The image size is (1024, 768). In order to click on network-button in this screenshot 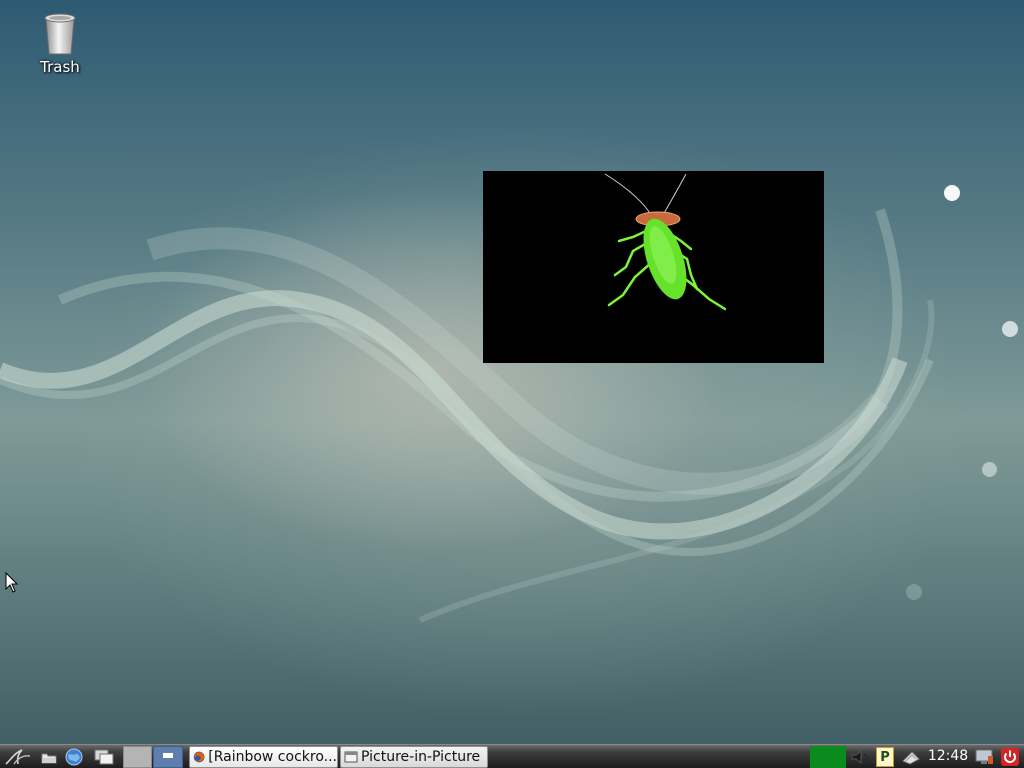, I will do `click(911, 757)`.